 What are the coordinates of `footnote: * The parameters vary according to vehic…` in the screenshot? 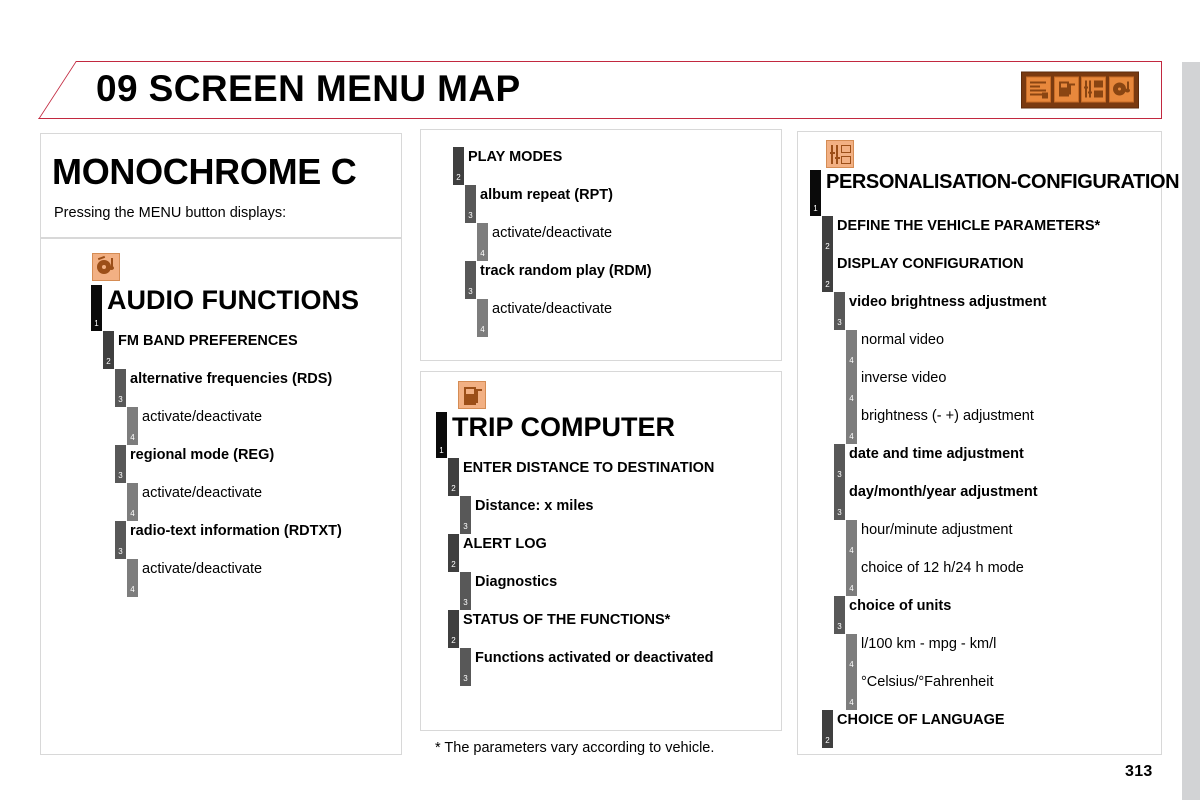 It's located at (575, 748).